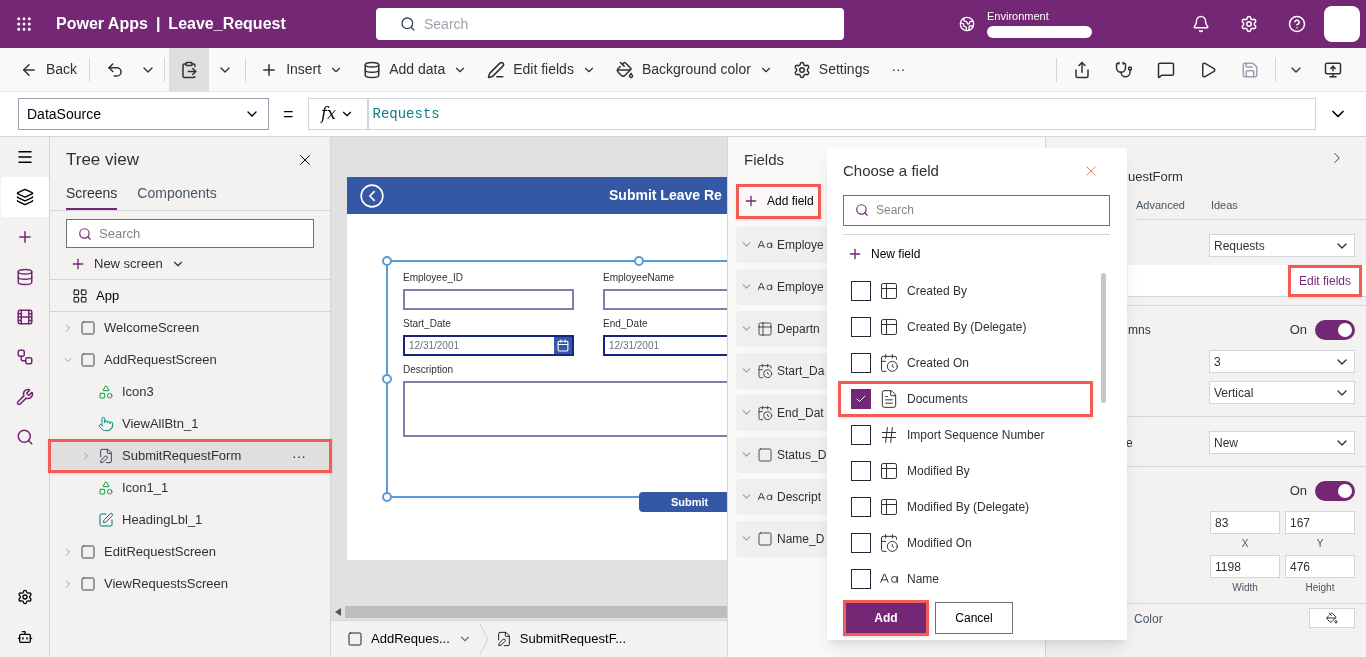 This screenshot has height=657, width=1366. I want to click on toggle-label: On, so click(1298, 491).